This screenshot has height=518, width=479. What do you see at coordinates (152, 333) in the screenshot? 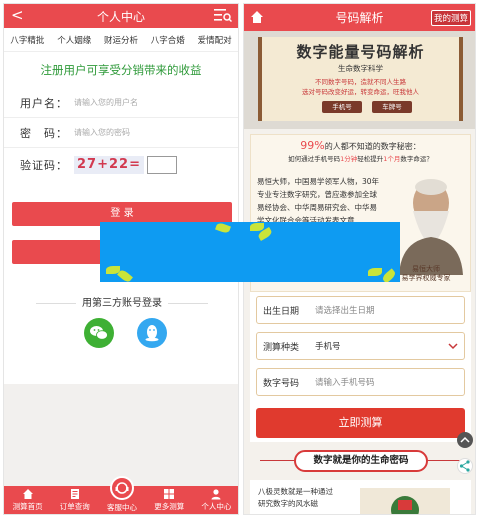
I see `qq-login-icon` at bounding box center [152, 333].